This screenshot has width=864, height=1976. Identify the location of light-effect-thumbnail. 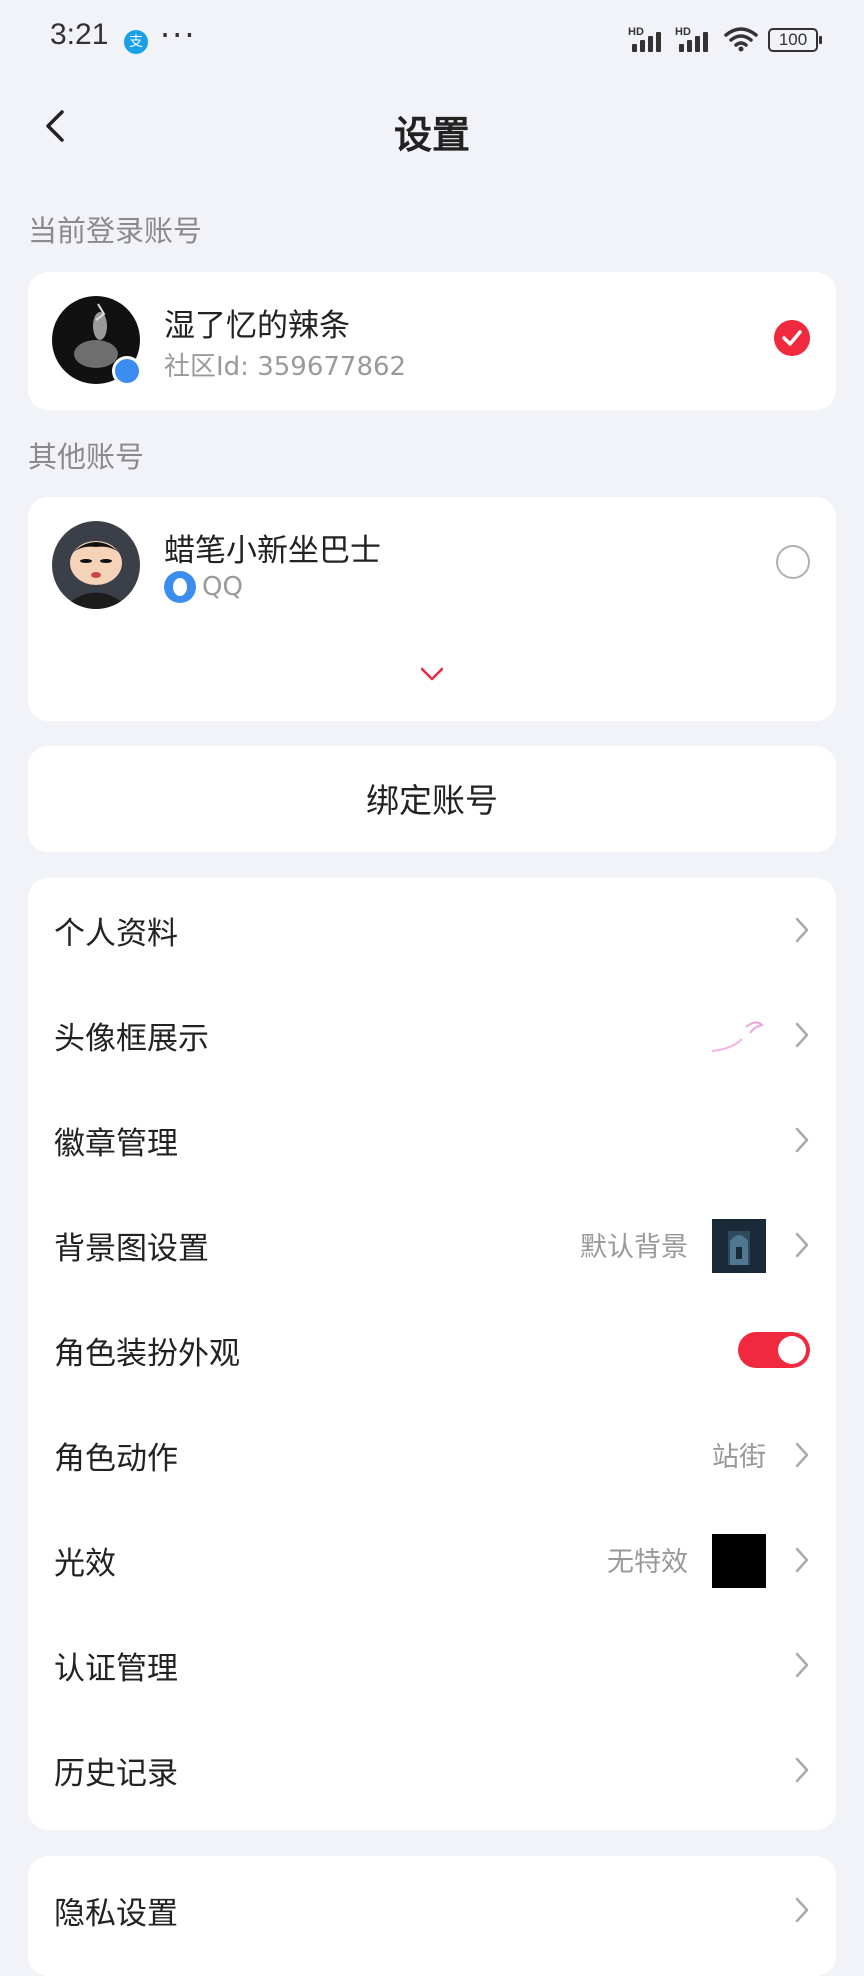
(739, 1561).